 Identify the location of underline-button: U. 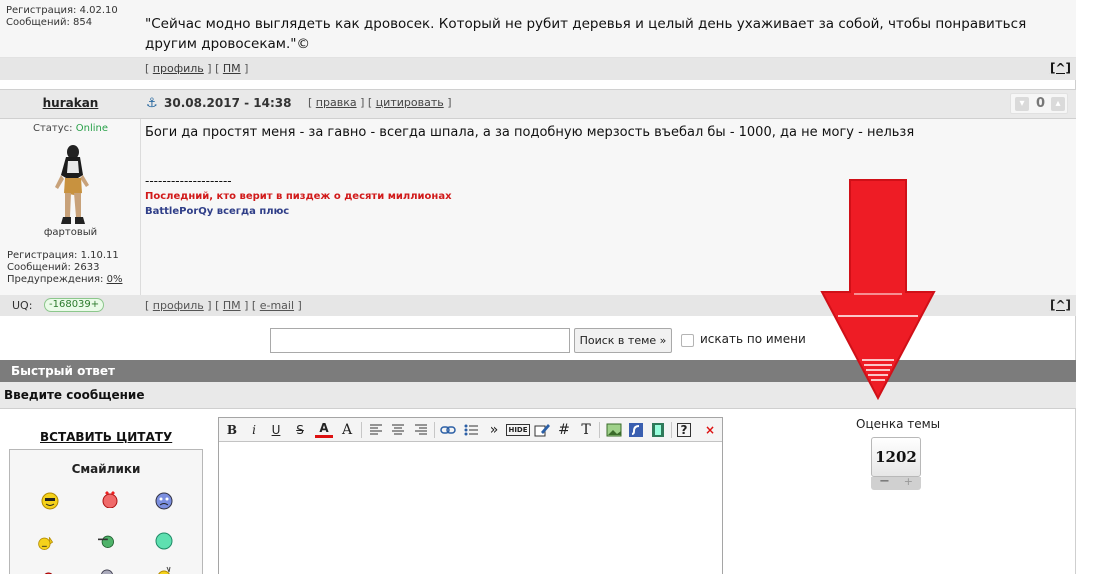
(276, 430).